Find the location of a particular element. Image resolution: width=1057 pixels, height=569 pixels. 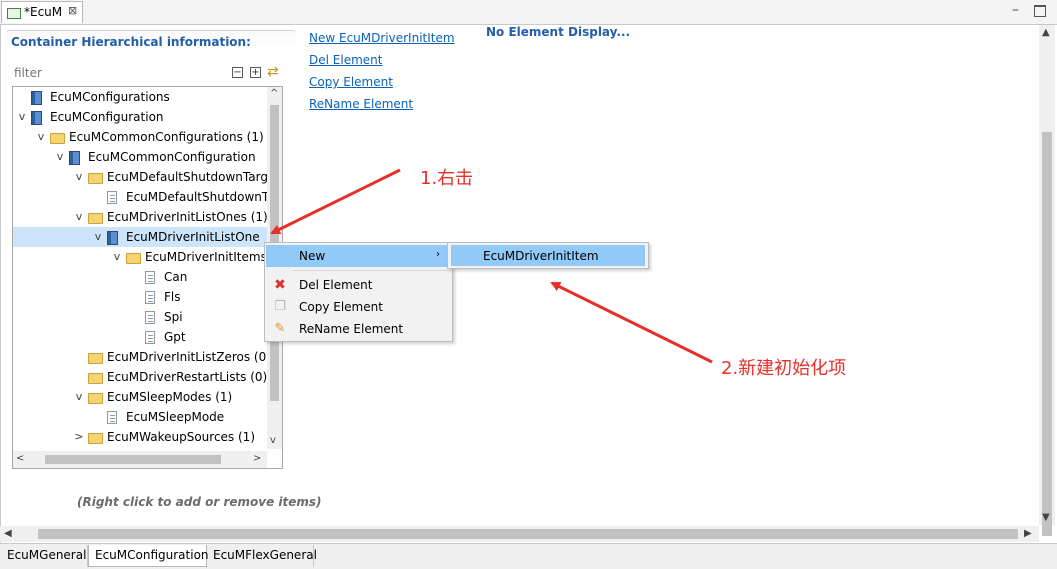

main-vertical-scrollbar: ▲ ▼ is located at coordinates (1047, 280).